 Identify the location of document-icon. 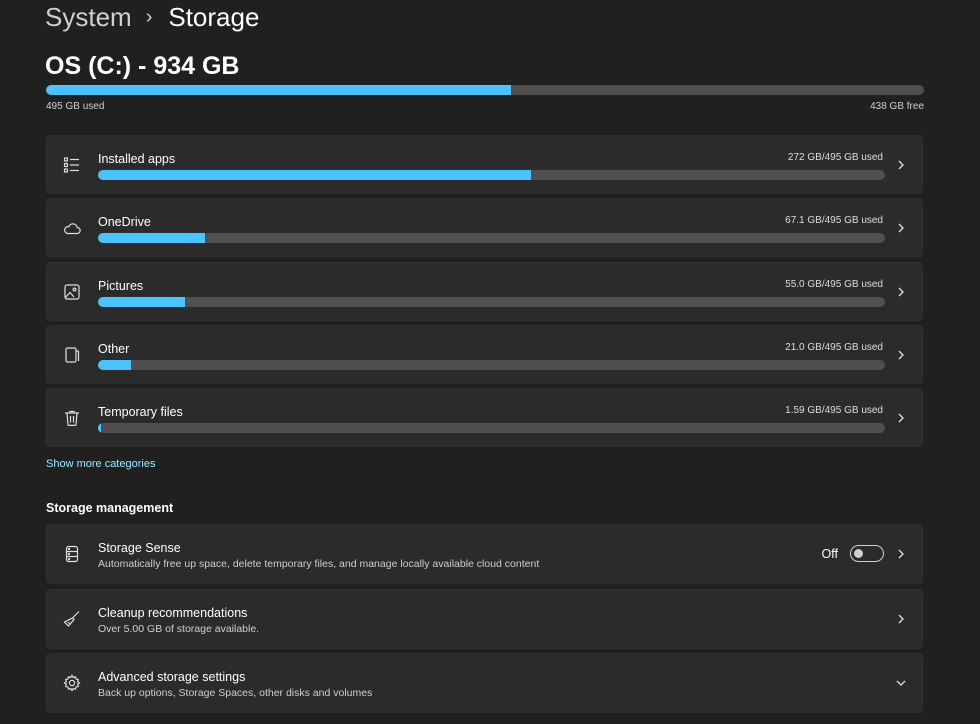
(72, 355).